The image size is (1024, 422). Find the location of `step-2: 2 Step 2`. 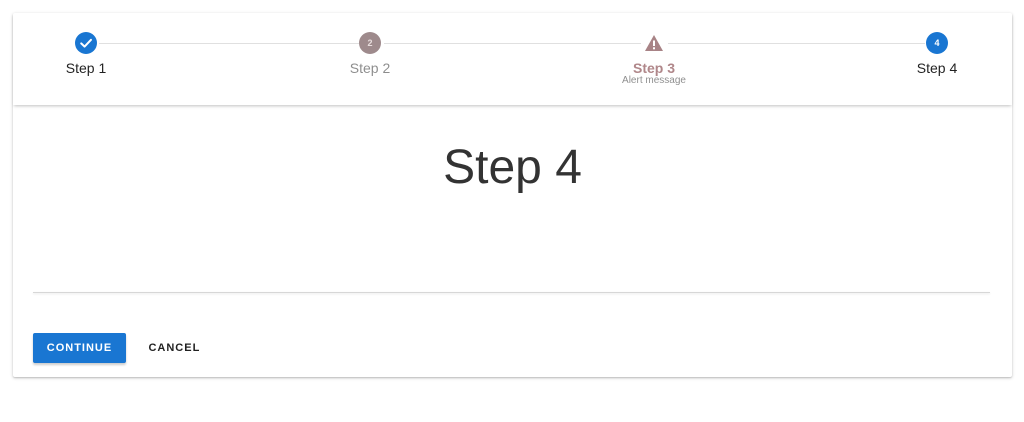

step-2: 2 Step 2 is located at coordinates (370, 53).